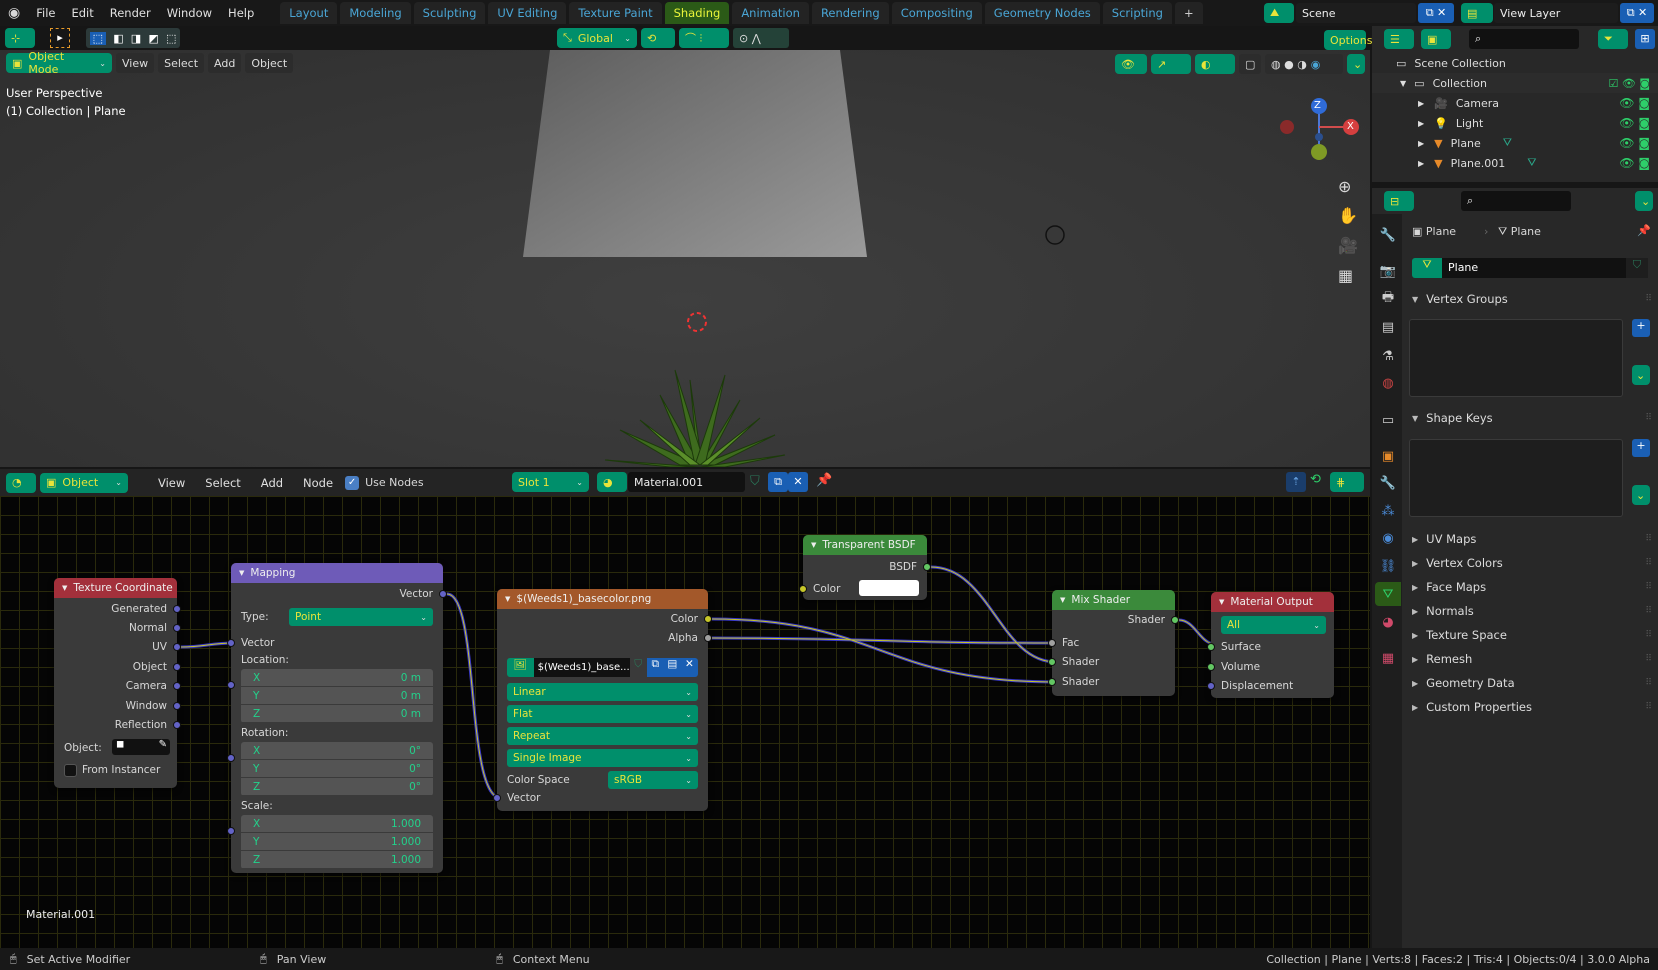 The image size is (1658, 970). I want to click on from-instancer-checkbox, so click(70, 770).